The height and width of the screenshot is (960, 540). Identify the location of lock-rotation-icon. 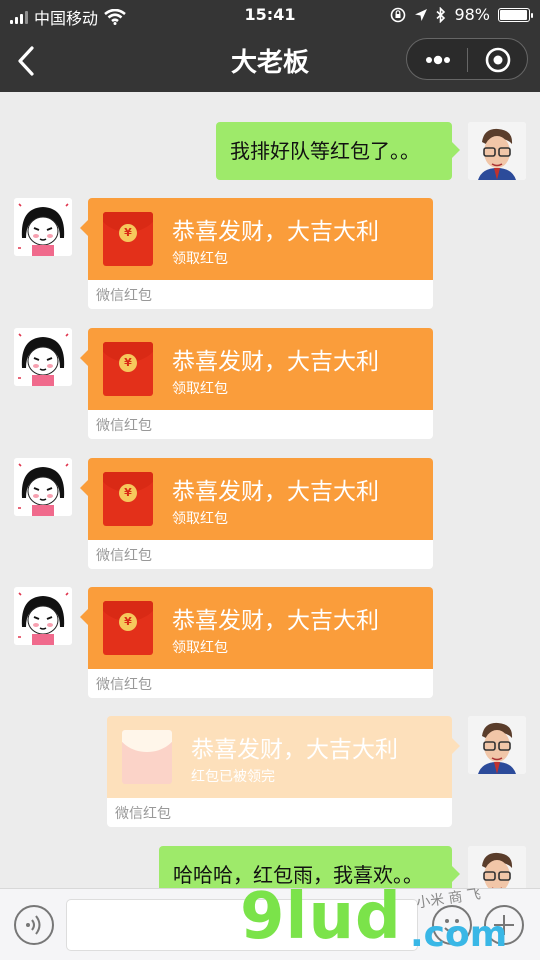
(398, 14).